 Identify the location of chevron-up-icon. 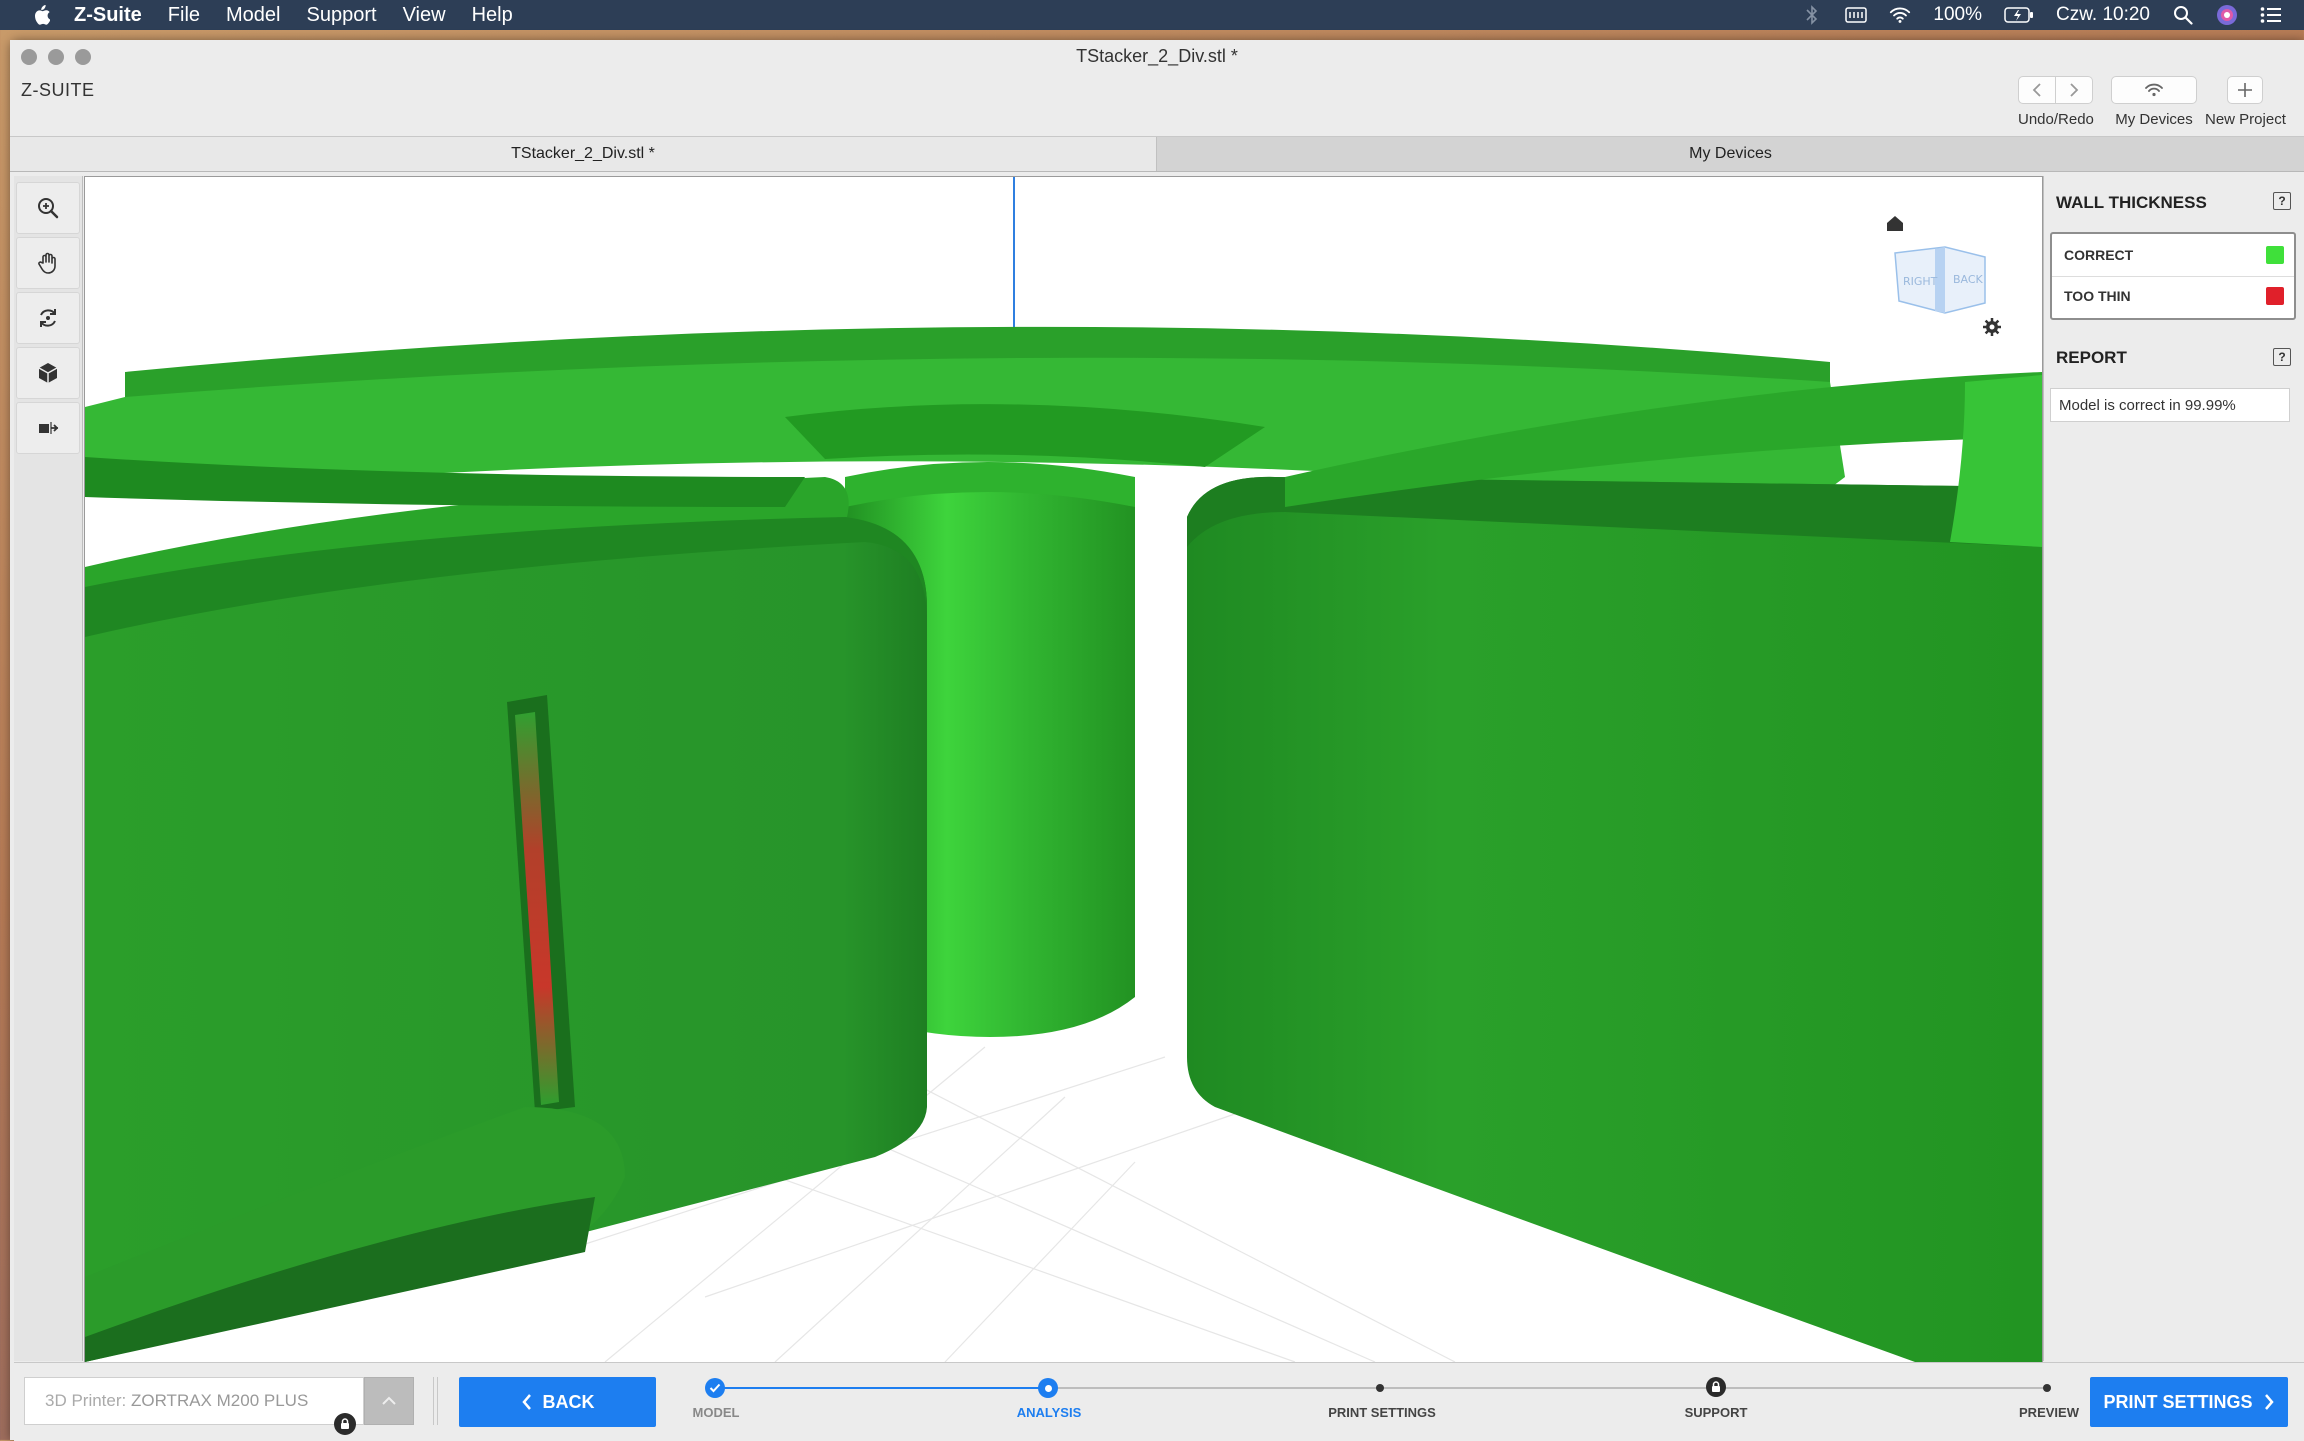
(389, 1400).